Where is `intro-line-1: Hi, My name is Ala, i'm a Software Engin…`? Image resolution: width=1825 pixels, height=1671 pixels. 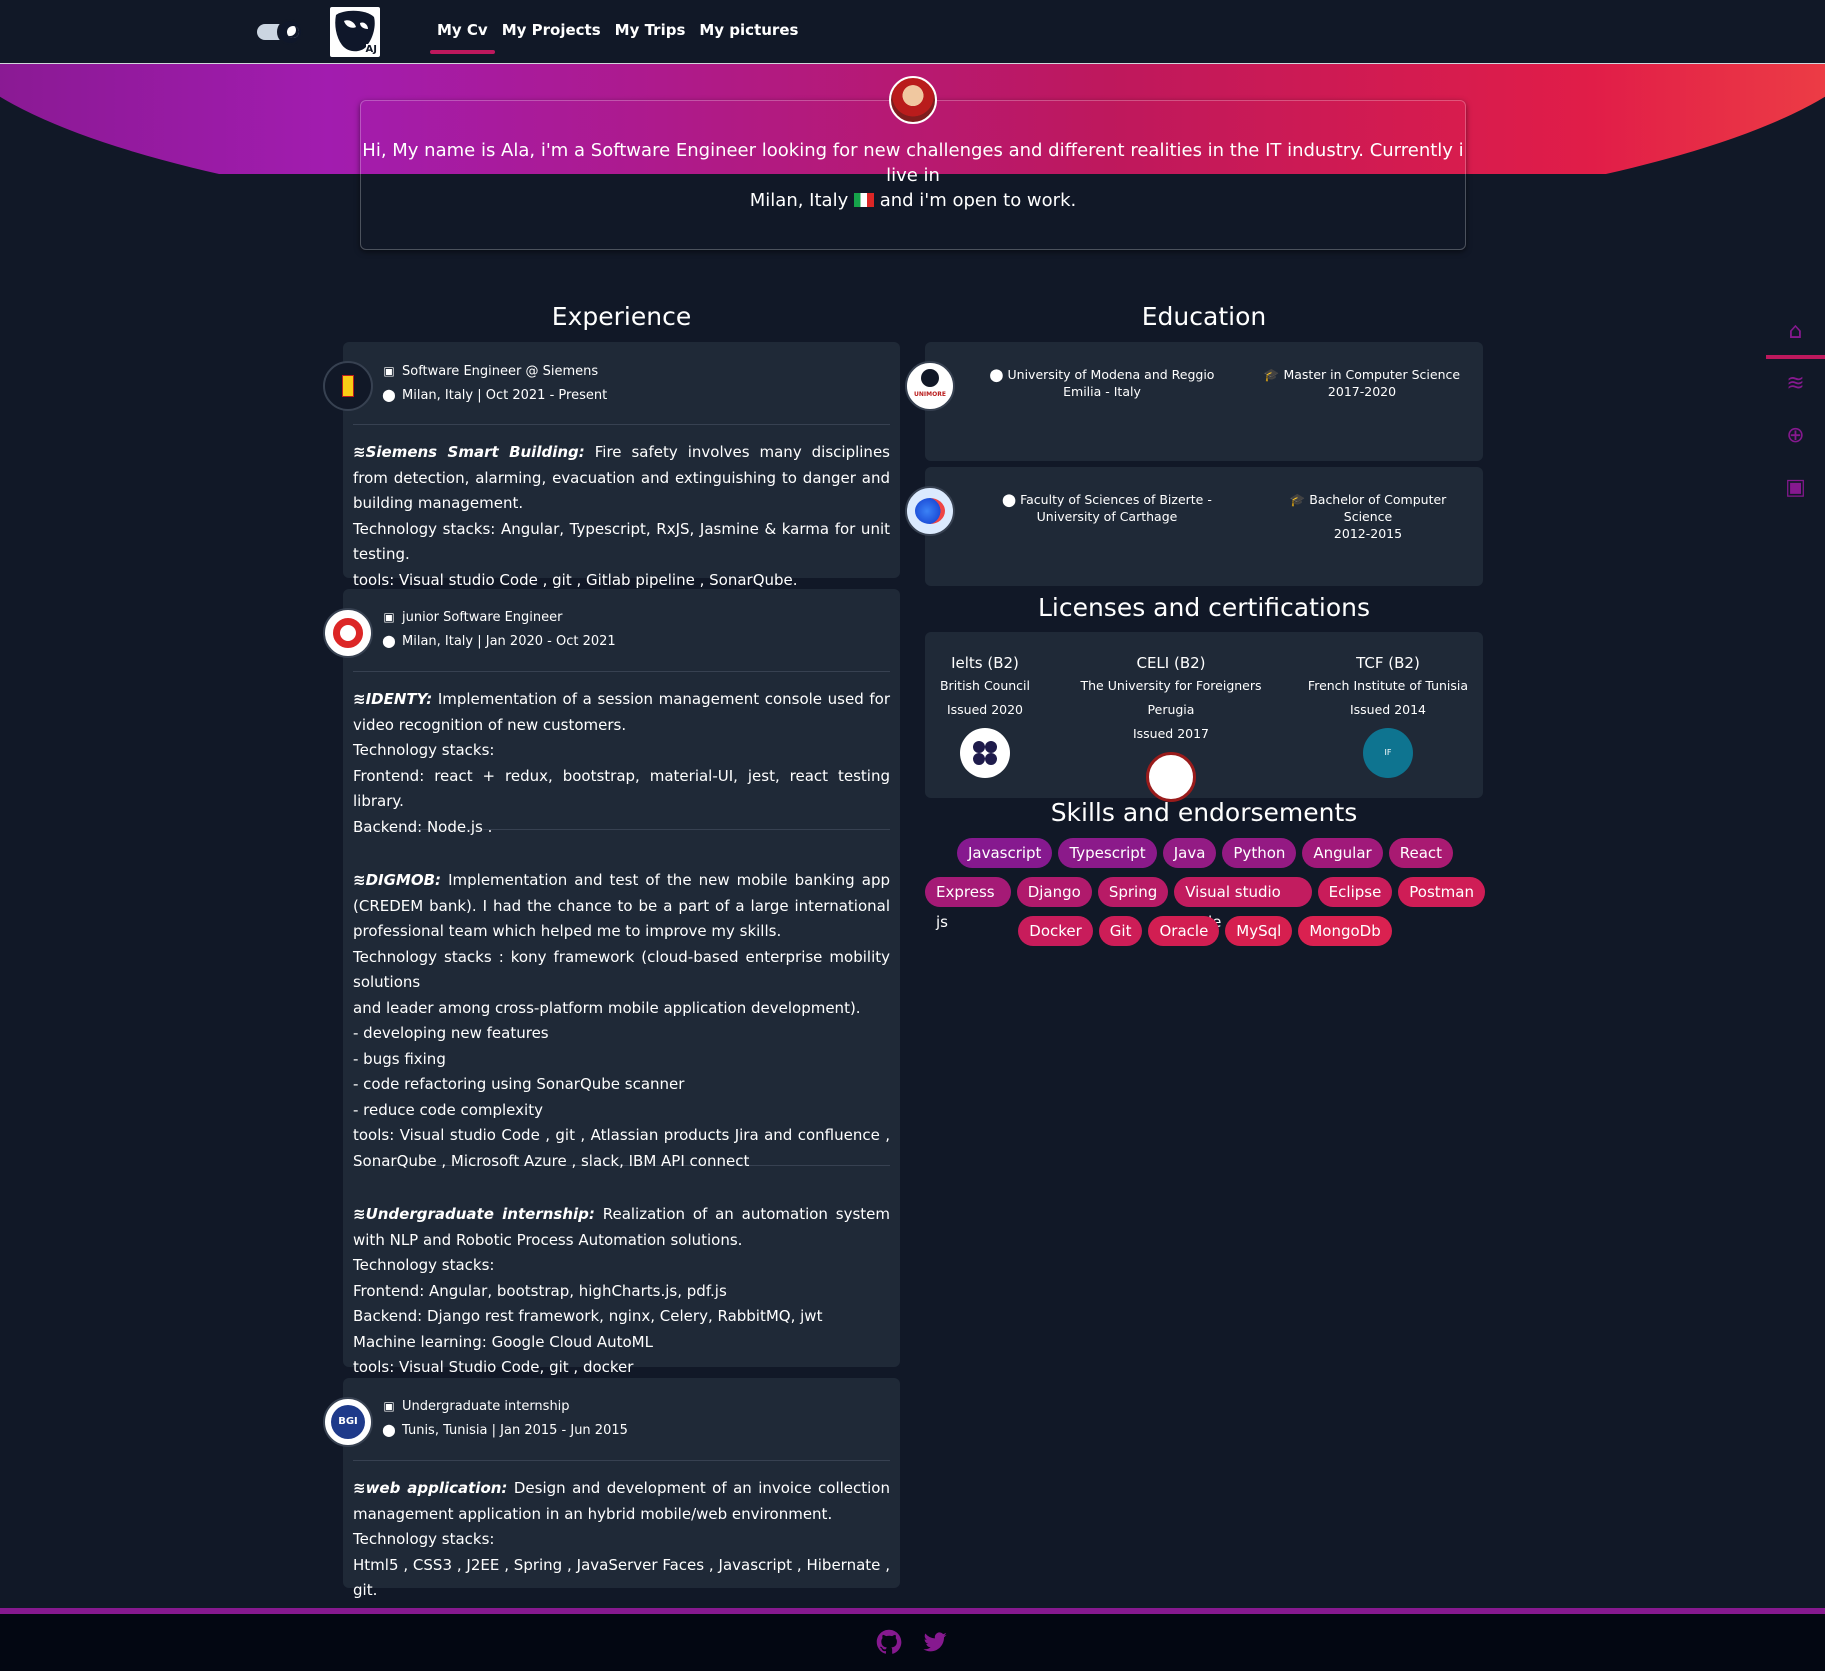
intro-line-1: Hi, My name is Ala, i'm a Software Engin… is located at coordinates (913, 163).